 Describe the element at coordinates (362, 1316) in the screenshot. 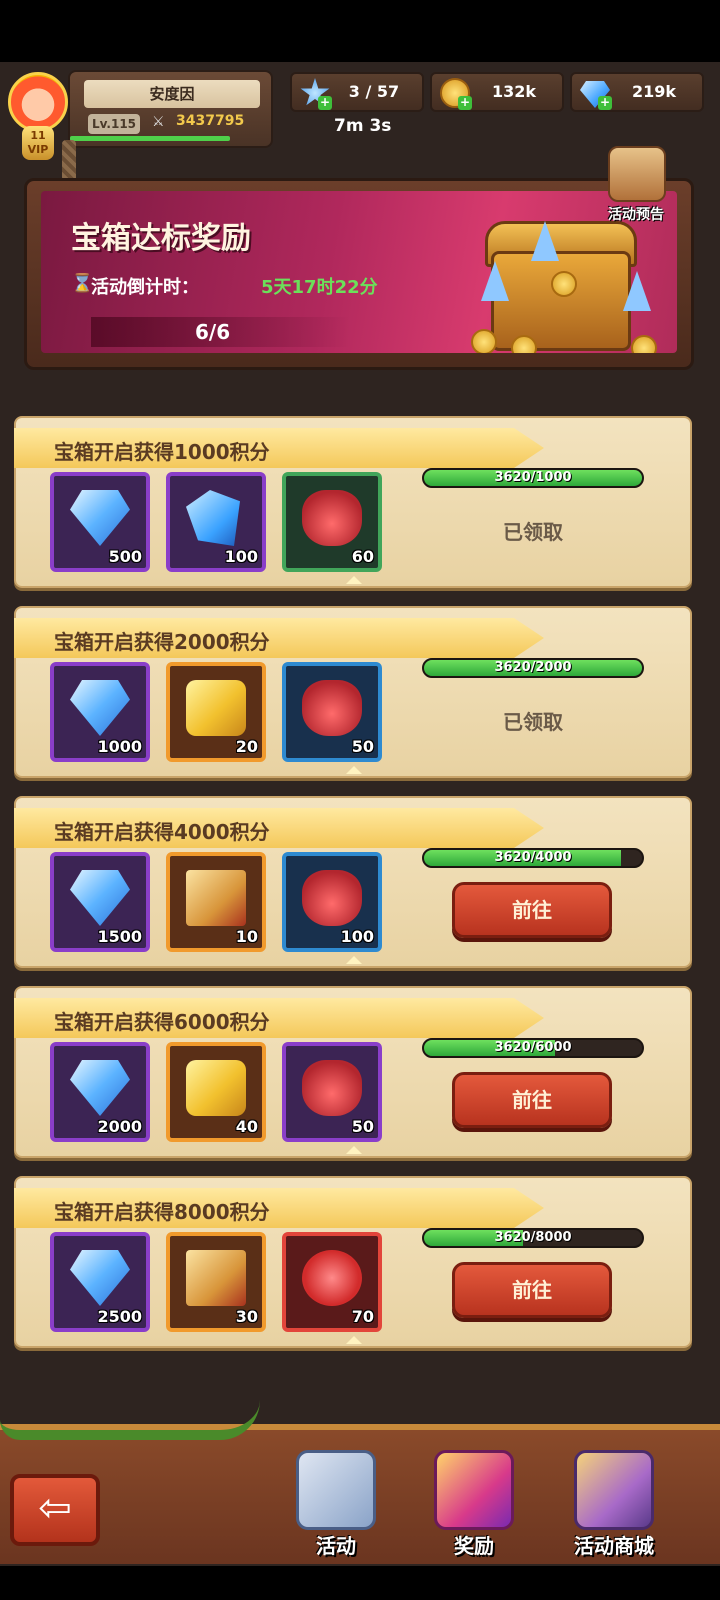

I see `reward-count: 70` at that location.